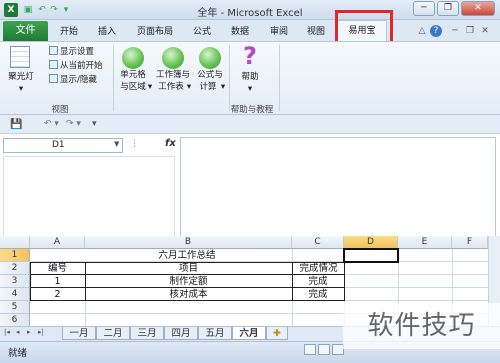  What do you see at coordinates (94, 124) in the screenshot?
I see `qat-customize-icon: ▾` at bounding box center [94, 124].